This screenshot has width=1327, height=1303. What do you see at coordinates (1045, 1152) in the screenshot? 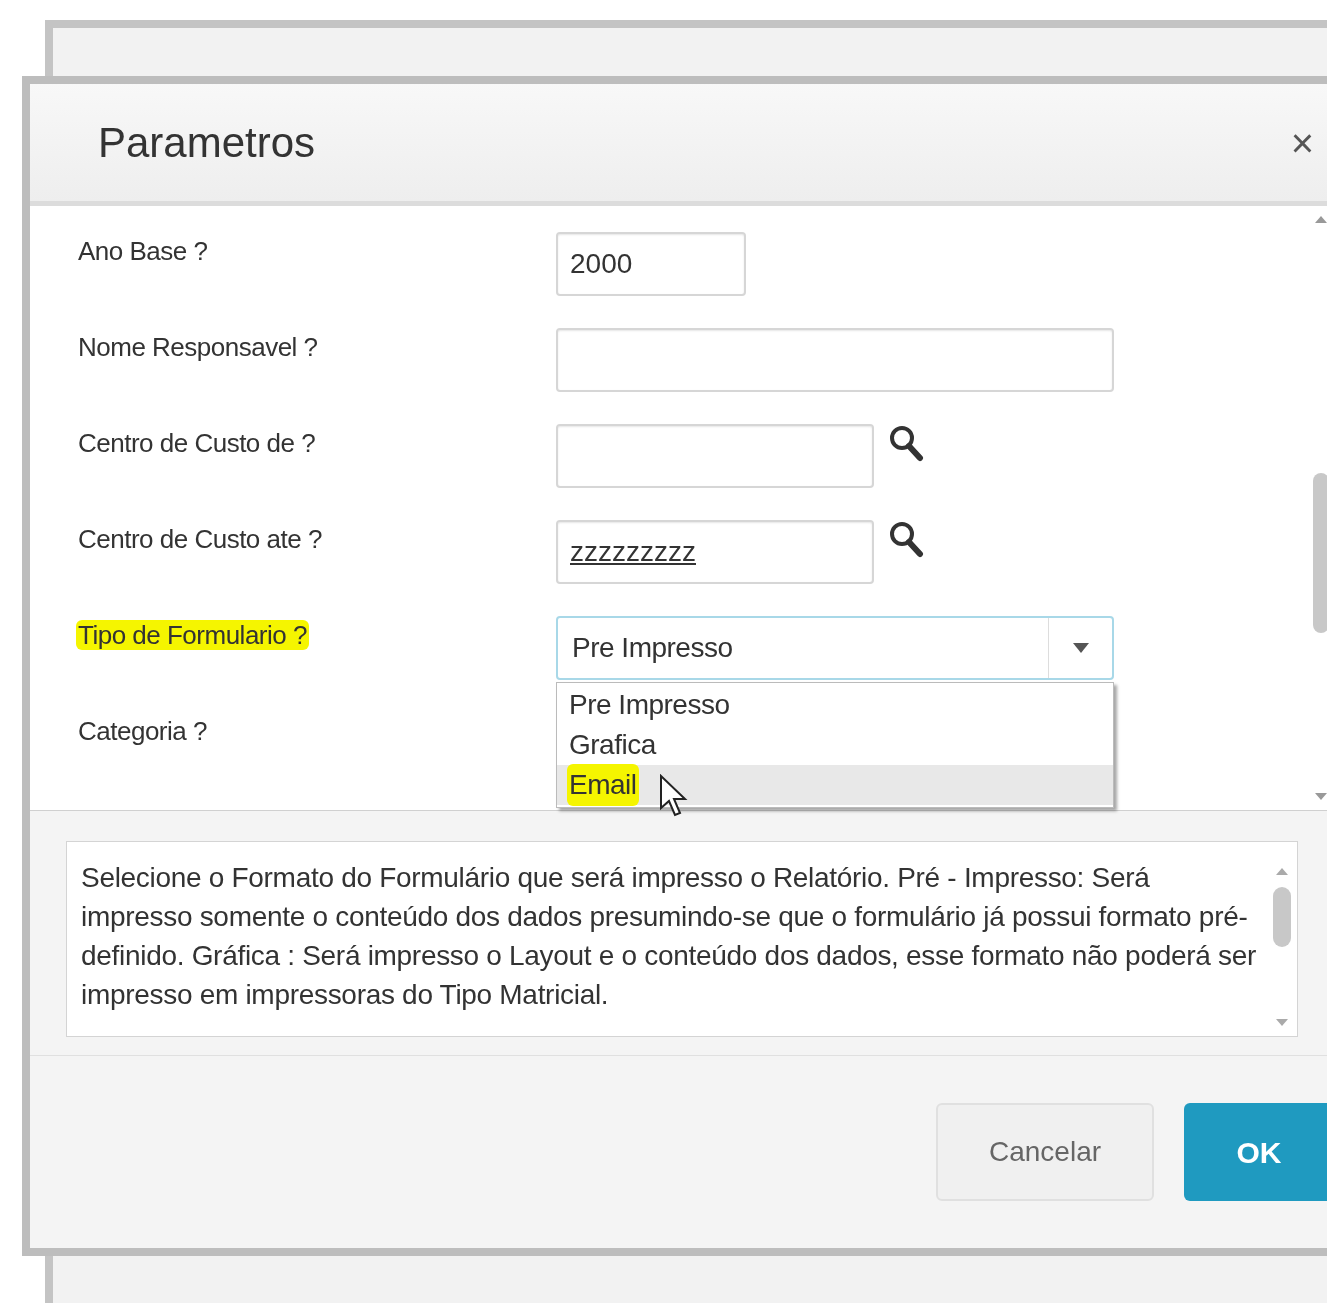
I see `cancel-button: Cancelar` at bounding box center [1045, 1152].